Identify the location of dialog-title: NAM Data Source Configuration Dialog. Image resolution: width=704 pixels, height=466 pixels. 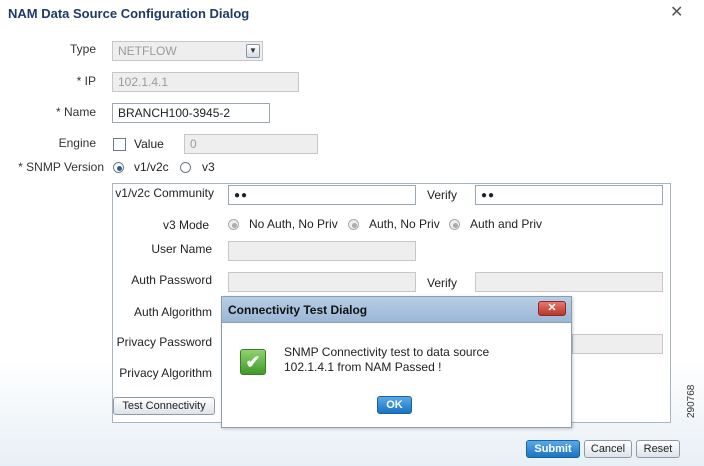
(129, 13).